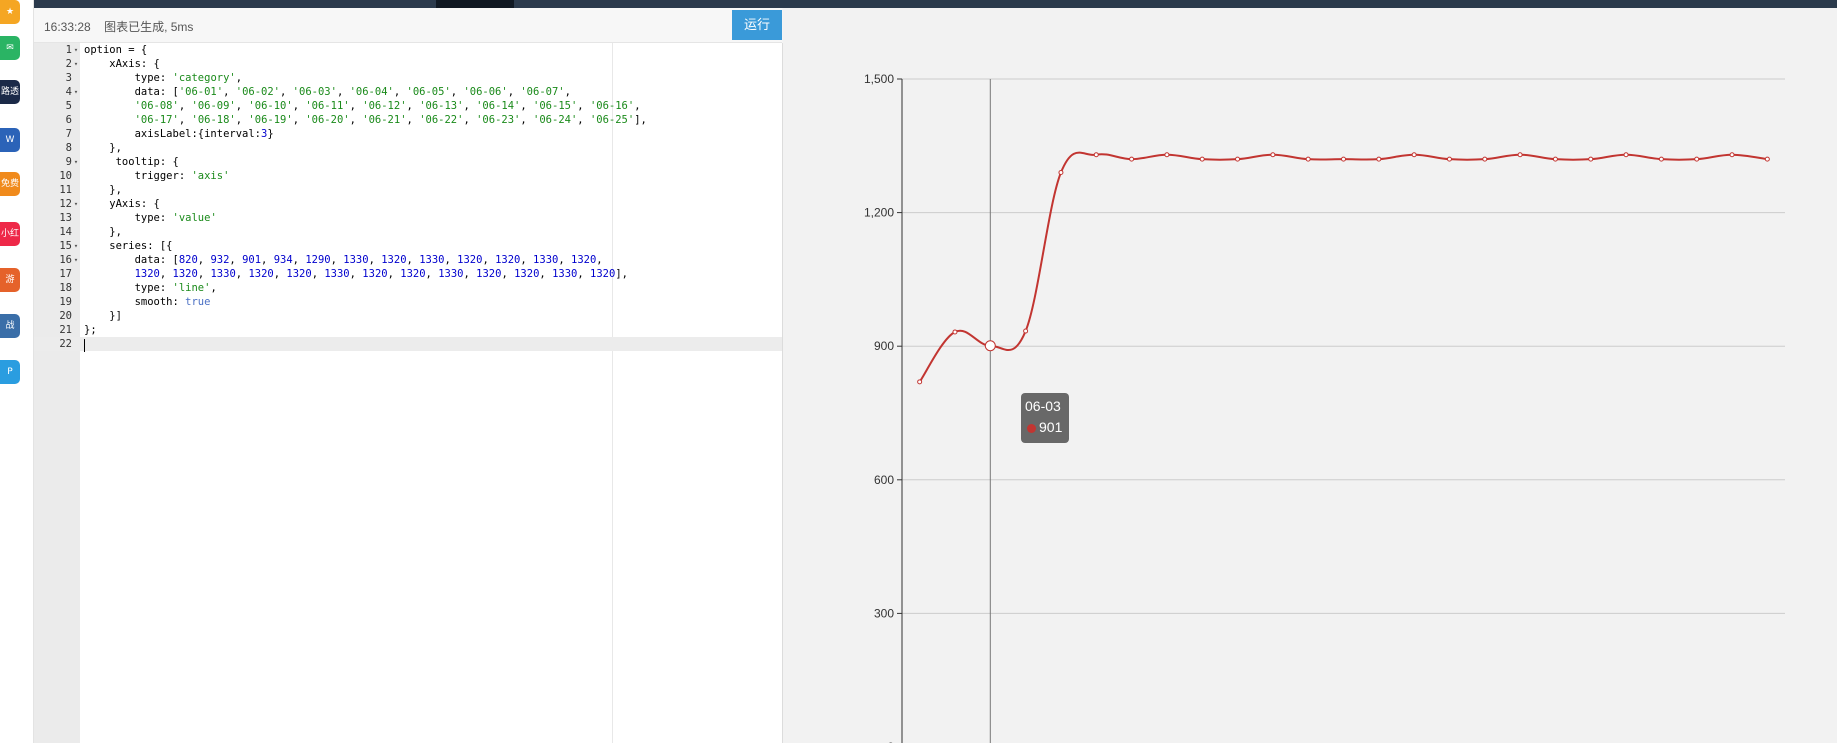 This screenshot has width=1837, height=743. I want to click on app-dock: ★ ✉ 路透 W 免费小红书游战P, so click(17, 371).